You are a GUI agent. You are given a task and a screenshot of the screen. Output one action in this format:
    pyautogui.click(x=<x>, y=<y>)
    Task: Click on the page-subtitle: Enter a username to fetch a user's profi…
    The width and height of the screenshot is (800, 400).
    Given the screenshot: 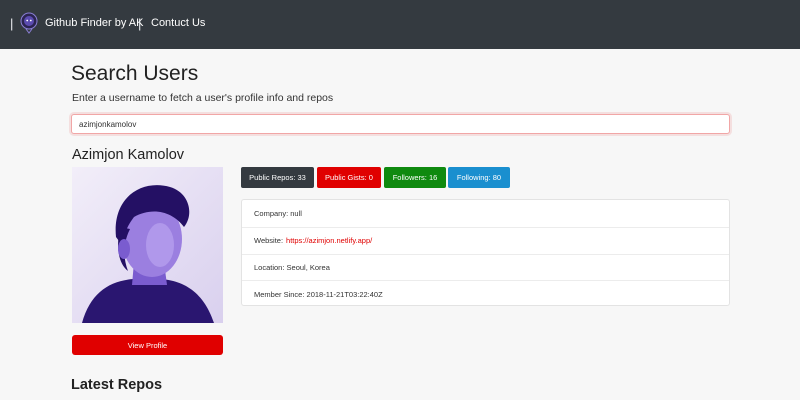 What is the action you would take?
    pyautogui.click(x=203, y=98)
    